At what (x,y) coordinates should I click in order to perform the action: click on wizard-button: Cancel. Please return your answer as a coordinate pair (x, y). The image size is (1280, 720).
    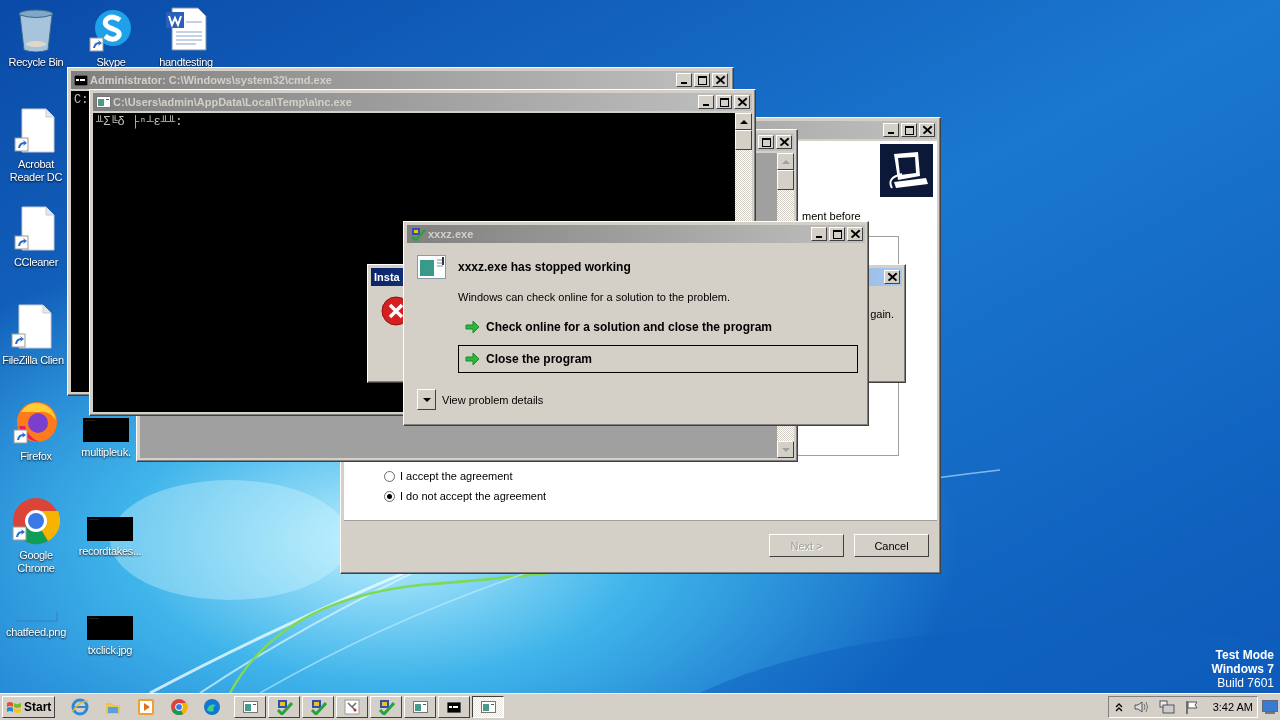
    Looking at the image, I should click on (891, 545).